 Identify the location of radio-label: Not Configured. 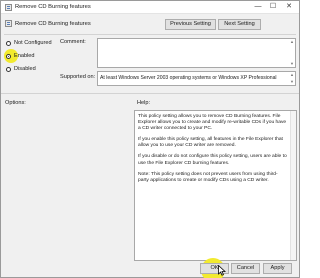
(33, 43).